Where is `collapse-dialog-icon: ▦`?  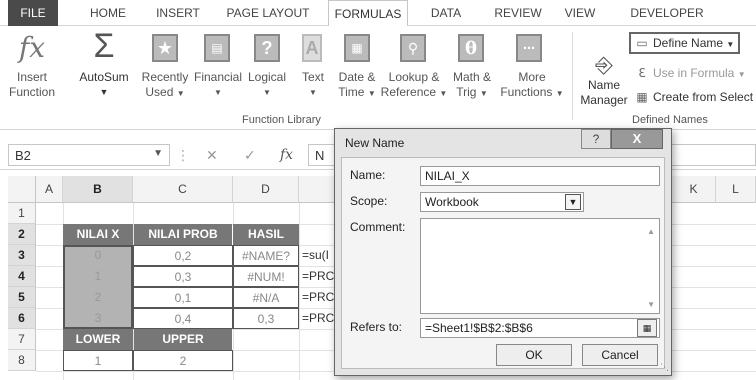
collapse-dialog-icon: ▦ is located at coordinates (647, 328).